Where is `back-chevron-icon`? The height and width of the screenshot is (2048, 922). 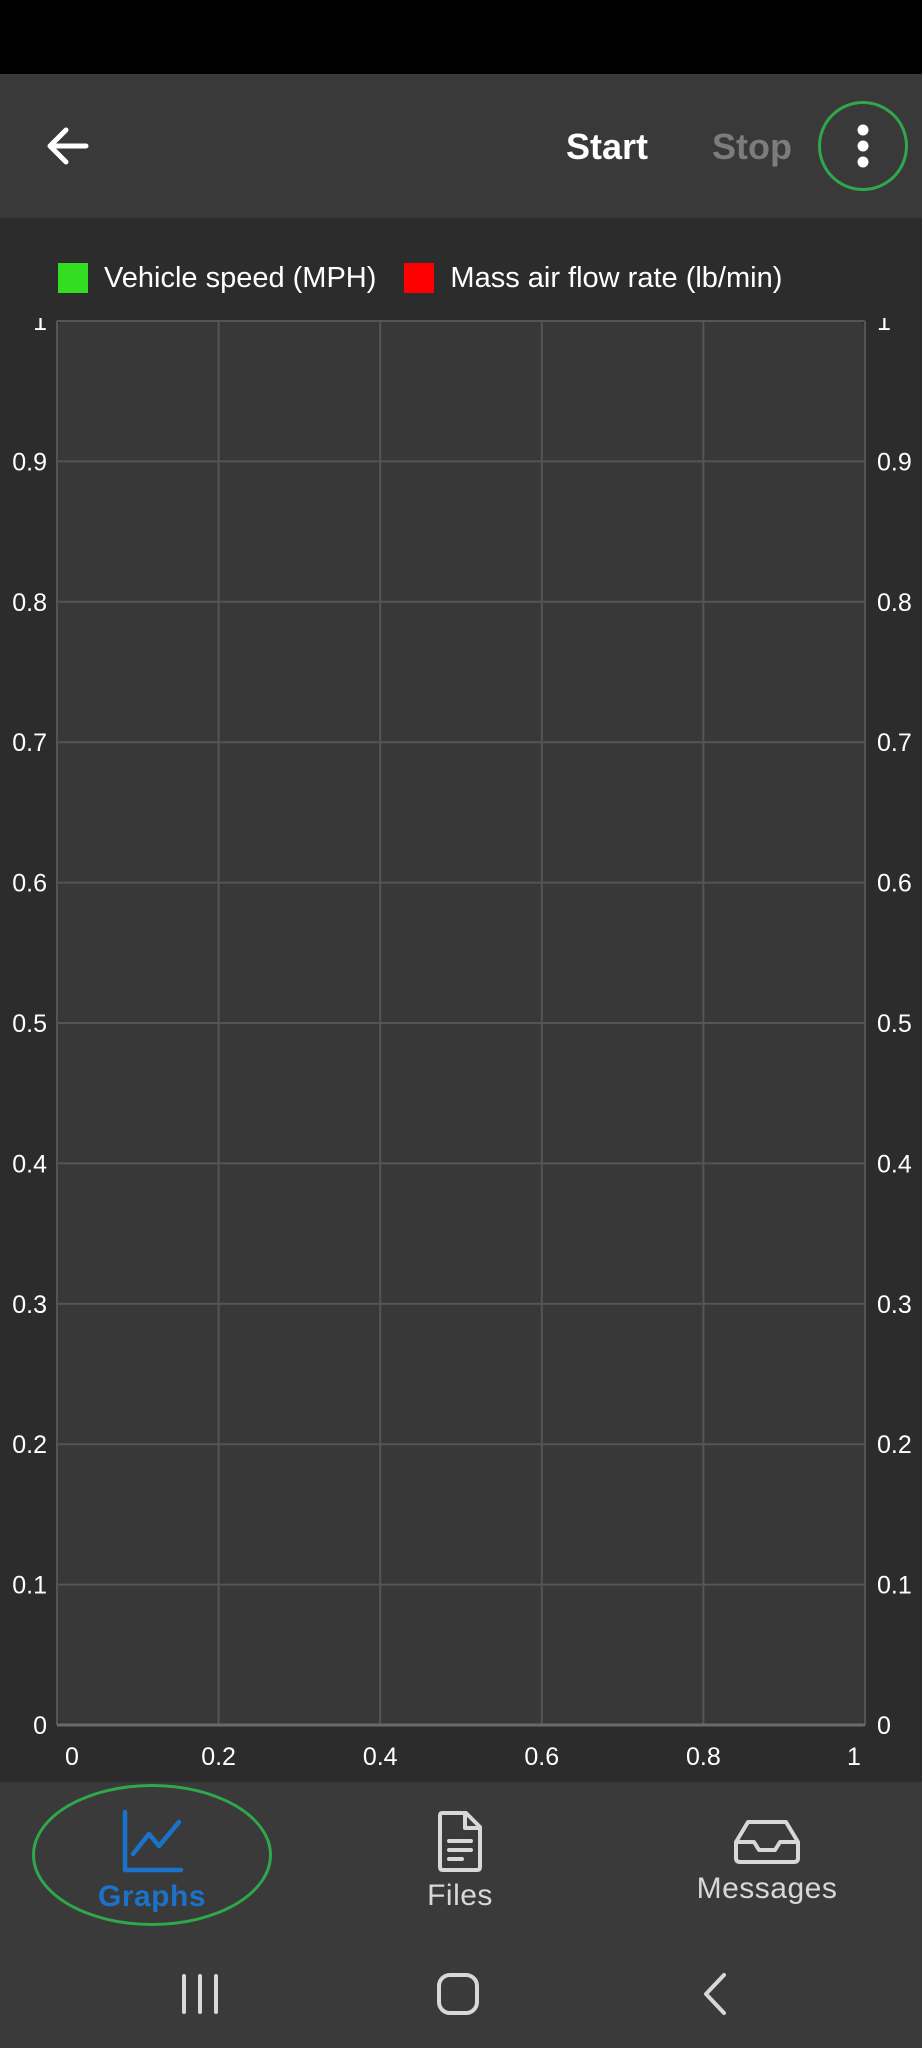
back-chevron-icon is located at coordinates (715, 1994).